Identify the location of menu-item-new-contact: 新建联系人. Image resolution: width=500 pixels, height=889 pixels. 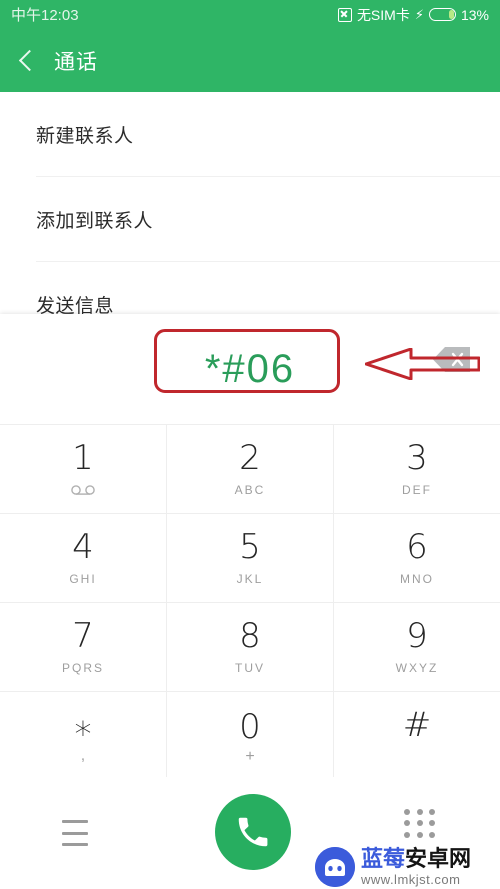
(250, 134).